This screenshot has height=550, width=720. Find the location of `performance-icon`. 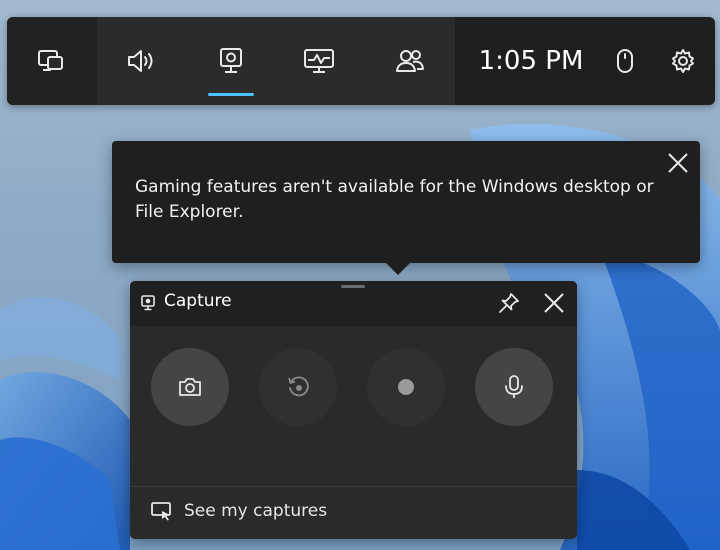

performance-icon is located at coordinates (319, 61).